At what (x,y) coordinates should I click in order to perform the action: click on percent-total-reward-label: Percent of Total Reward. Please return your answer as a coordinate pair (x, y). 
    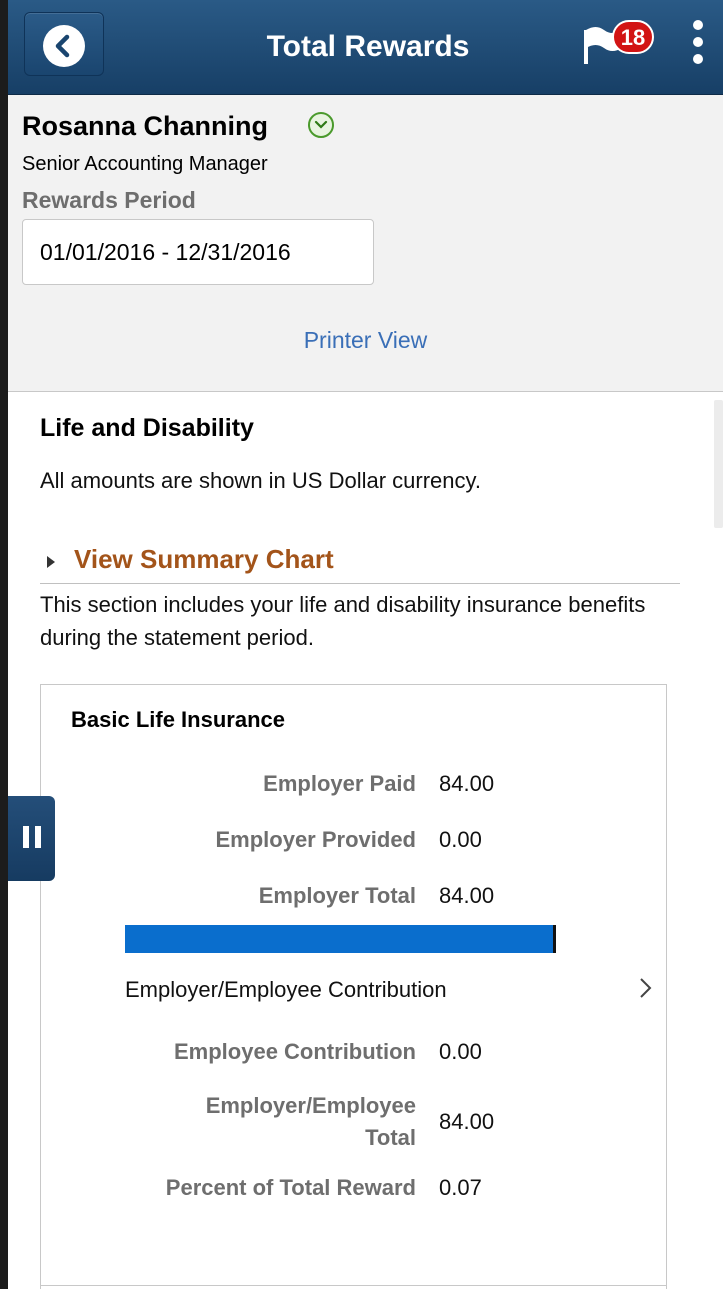
    Looking at the image, I should click on (290, 1187).